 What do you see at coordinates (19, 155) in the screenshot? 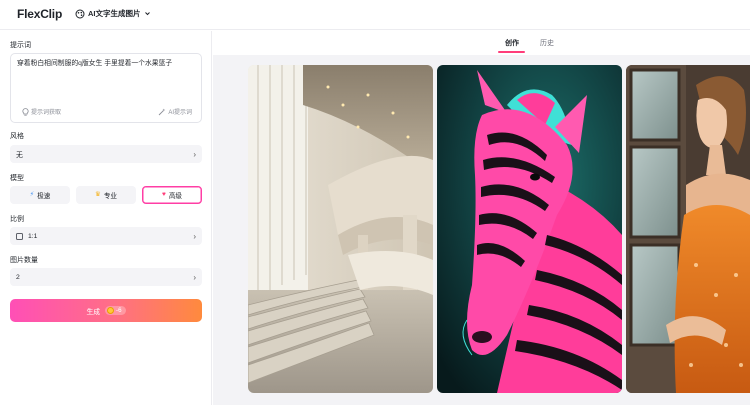
I see `style-value: 无` at bounding box center [19, 155].